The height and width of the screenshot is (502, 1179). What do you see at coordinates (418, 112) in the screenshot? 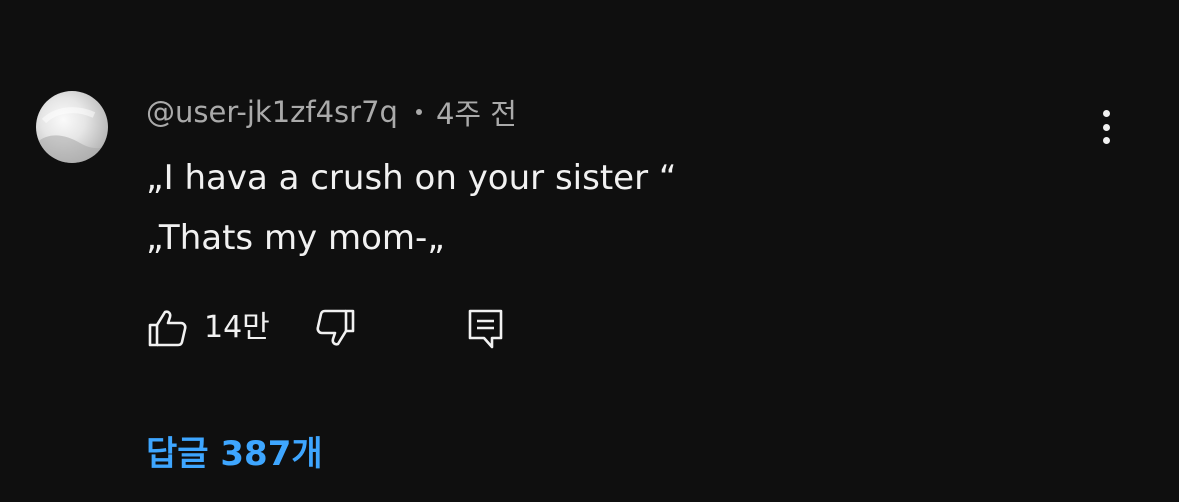
I see `separator-dot` at bounding box center [418, 112].